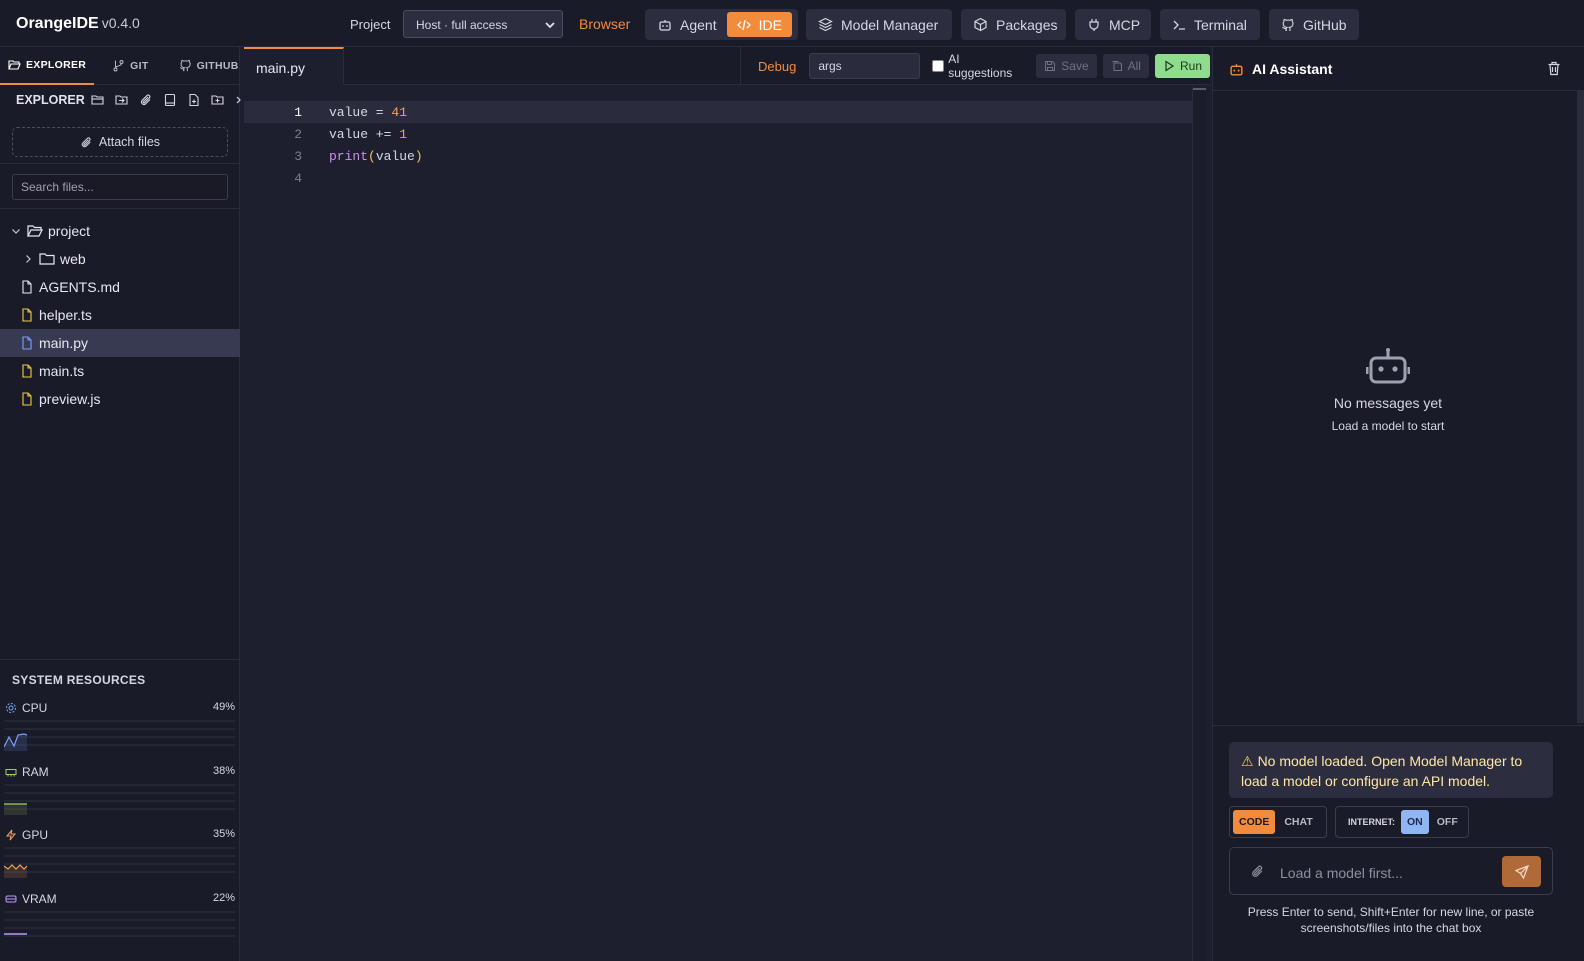  Describe the element at coordinates (120, 287) in the screenshot. I see `tree-file-agents-md: AGENTS.md` at that location.